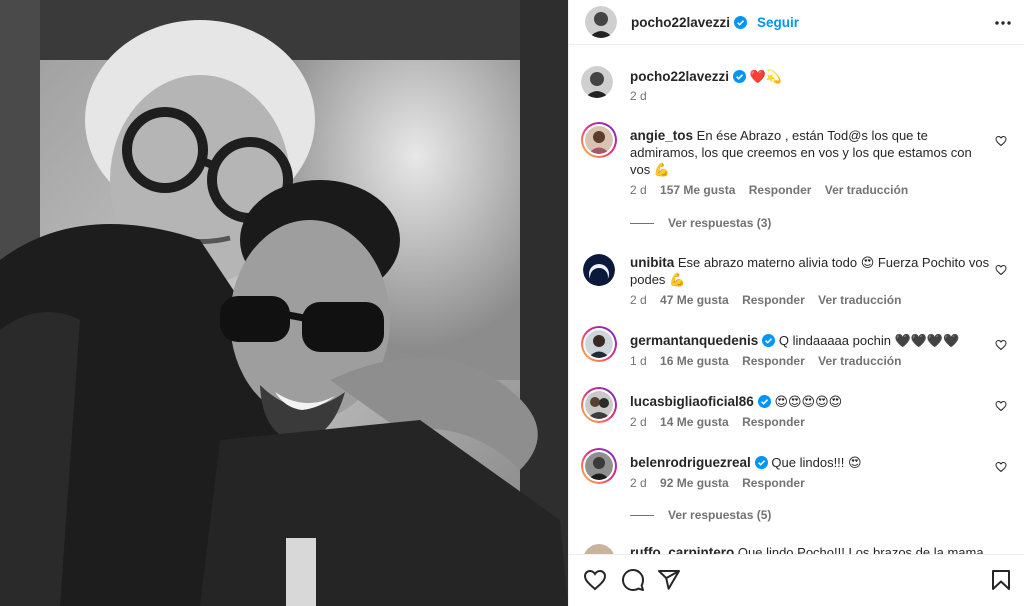 The image size is (1024, 606). I want to click on caption-body: pocho22lavezzi ❤️💫, so click(812, 76).